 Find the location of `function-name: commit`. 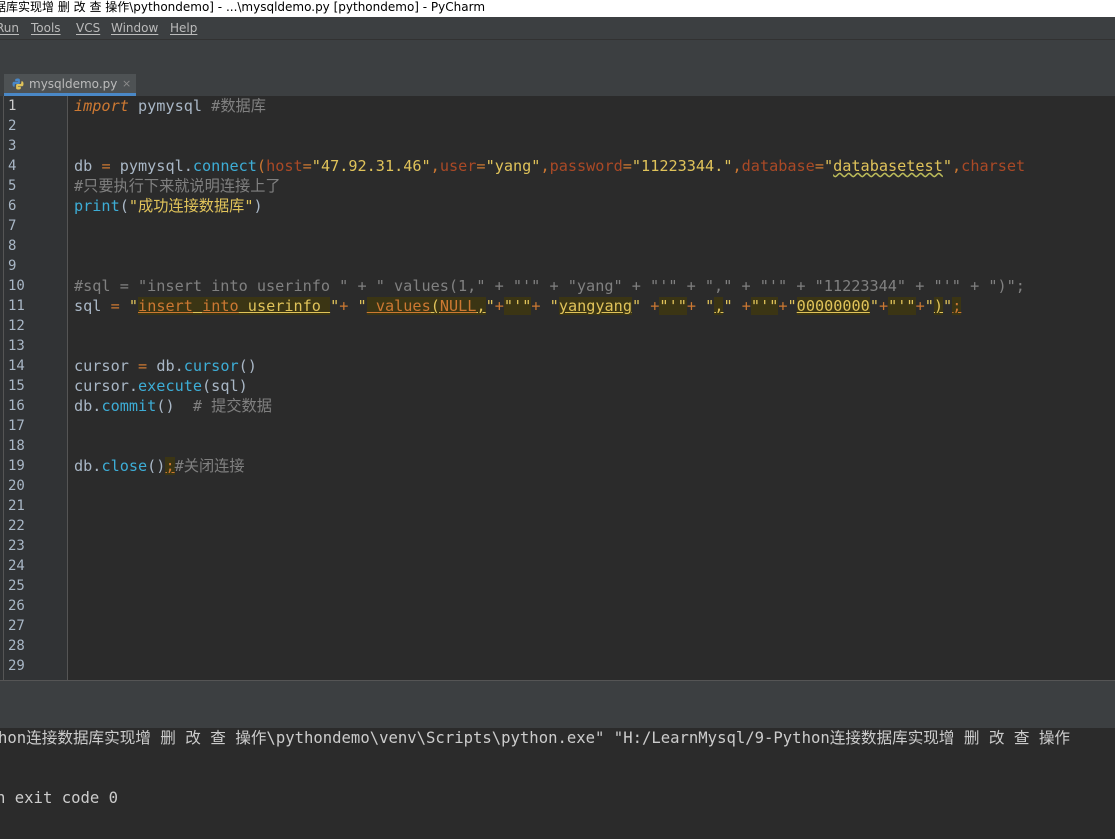

function-name: commit is located at coordinates (129, 406).